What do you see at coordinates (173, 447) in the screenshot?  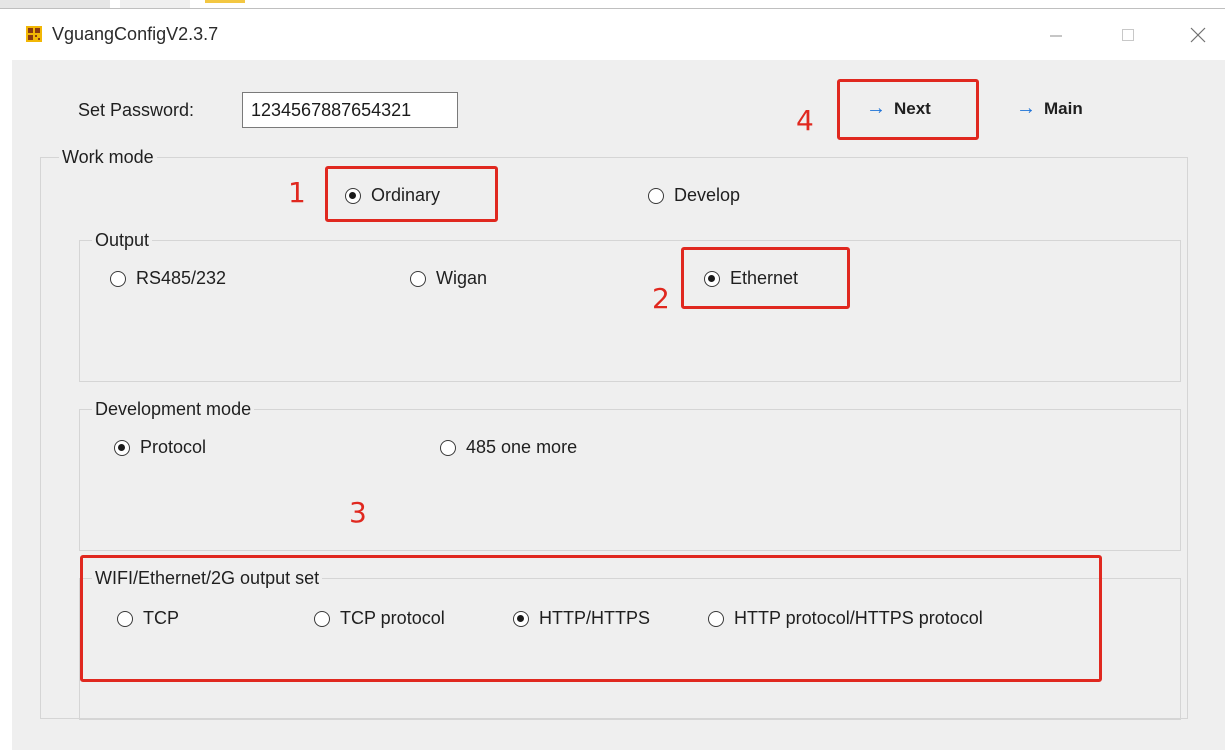 I see `radio-label: Protocol` at bounding box center [173, 447].